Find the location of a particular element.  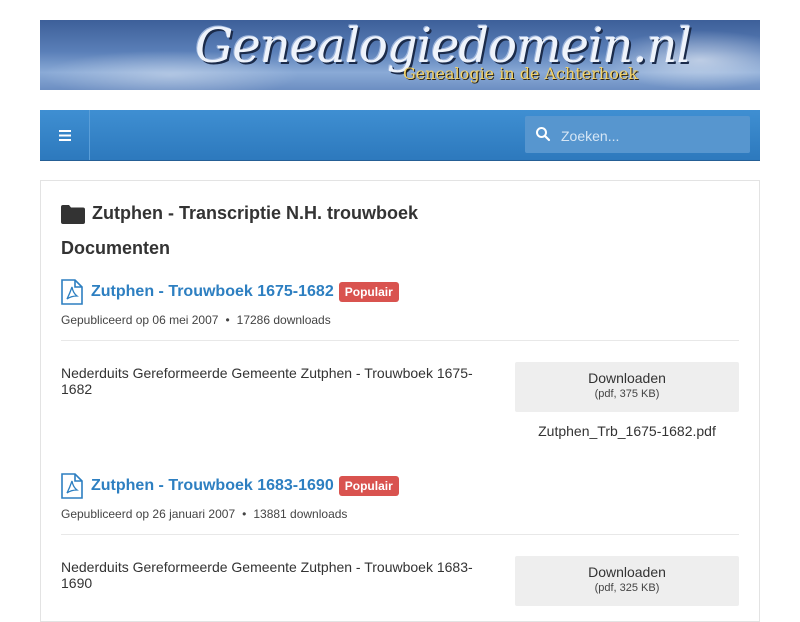

download-count: 17286 downloads is located at coordinates (283, 320).